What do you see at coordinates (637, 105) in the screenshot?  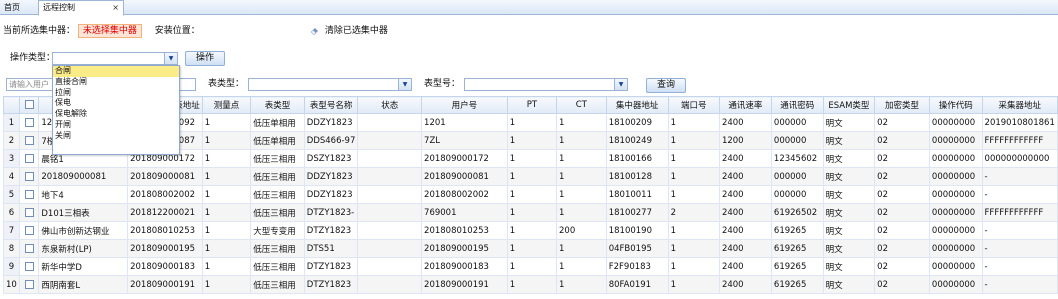 I see `header-concentrator-address: 集中器地址` at bounding box center [637, 105].